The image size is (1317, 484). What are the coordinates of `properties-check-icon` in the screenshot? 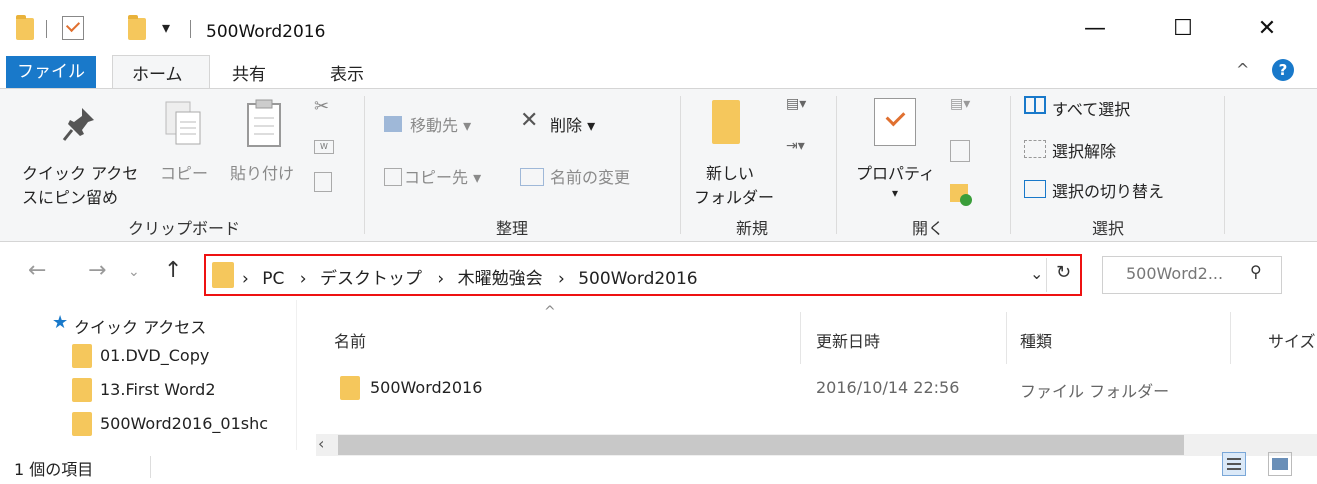 It's located at (73, 28).